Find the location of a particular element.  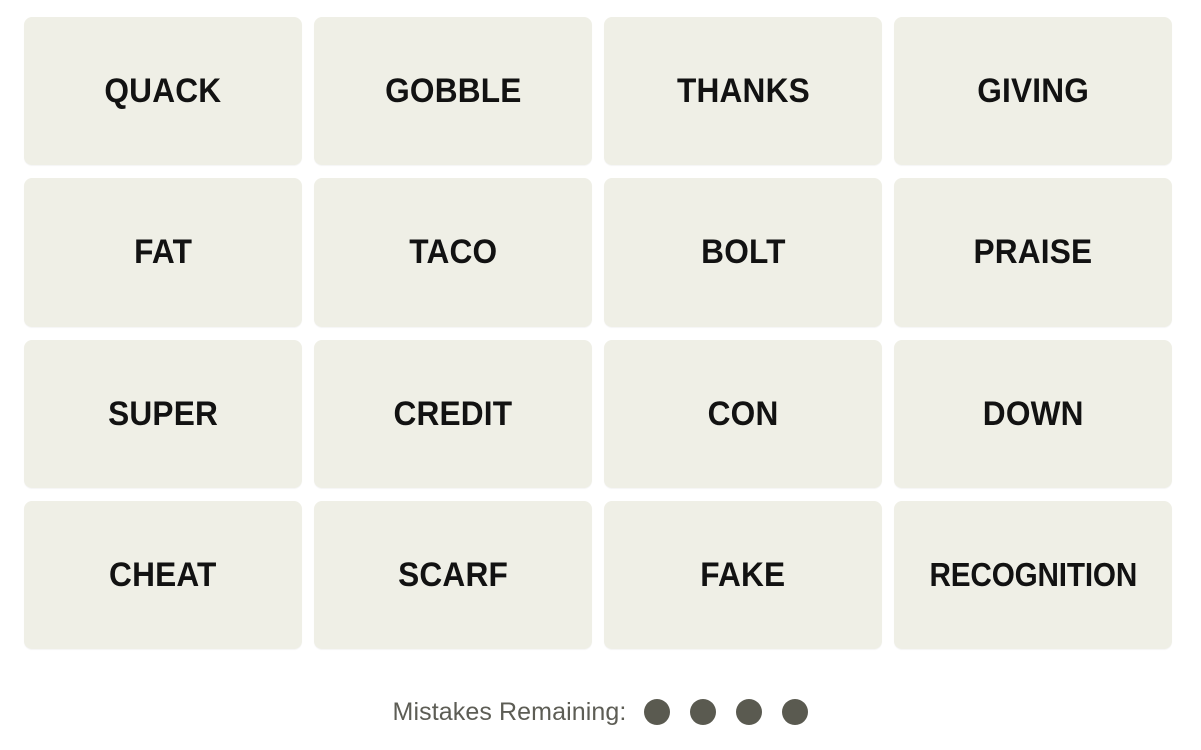

word-tile: FAT is located at coordinates (163, 252).